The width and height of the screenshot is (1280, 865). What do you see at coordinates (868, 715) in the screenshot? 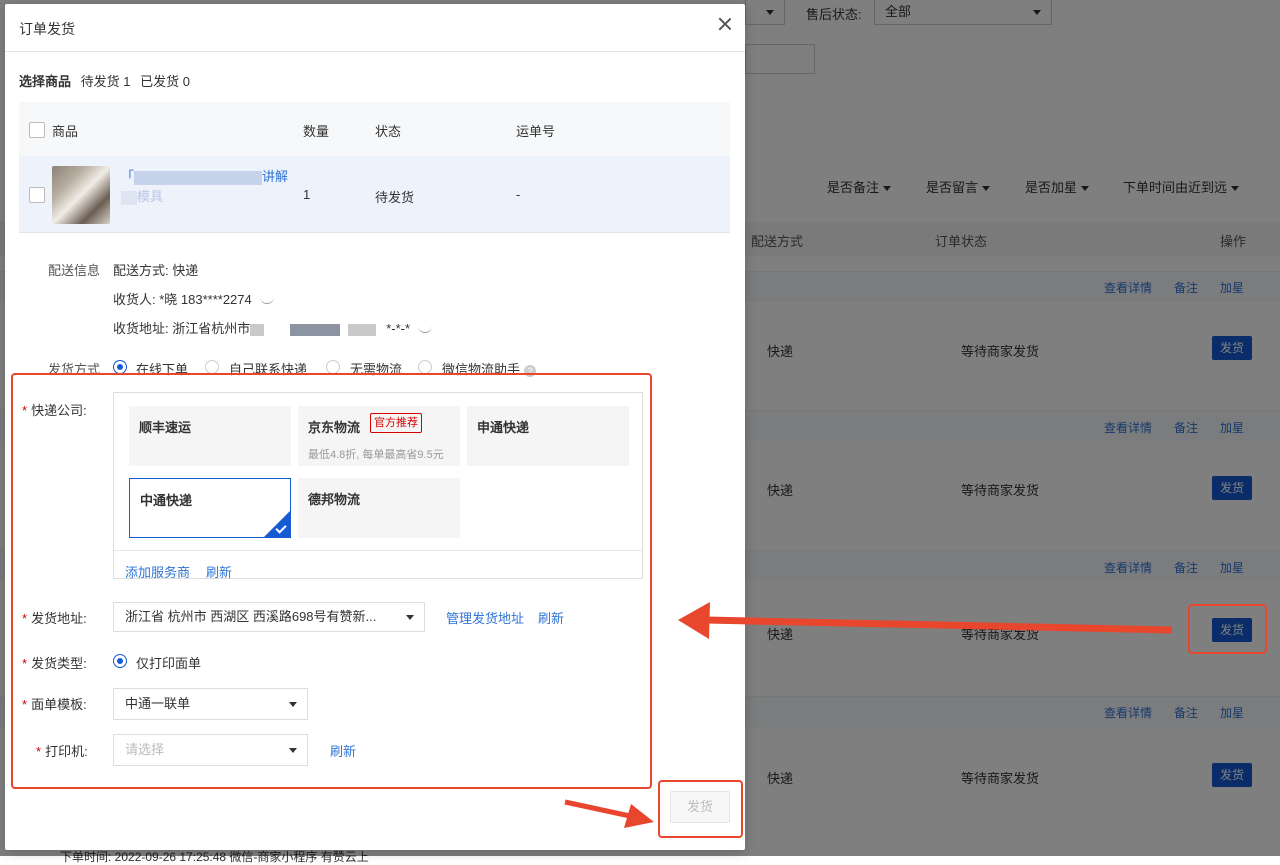
I see `annotation-arrows` at bounding box center [868, 715].